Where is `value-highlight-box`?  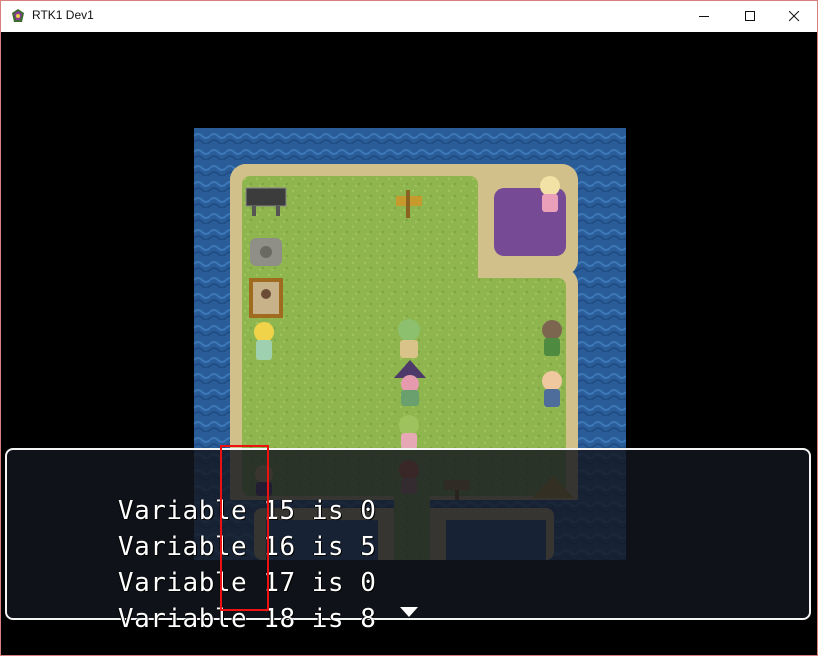 value-highlight-box is located at coordinates (244, 528).